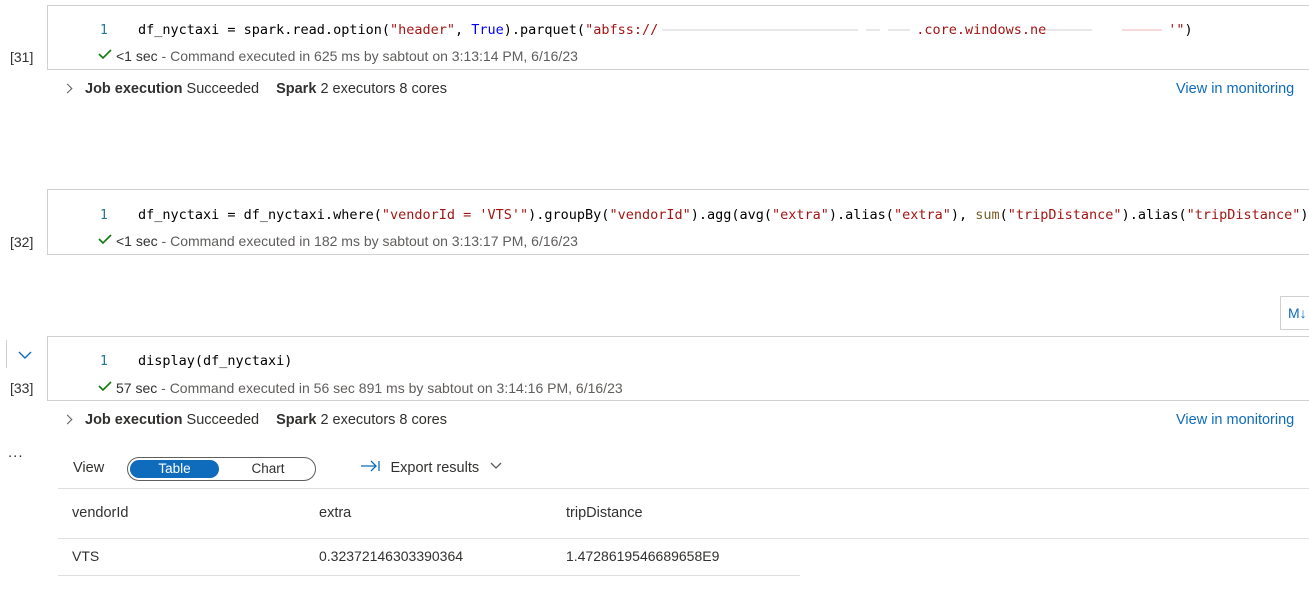 Image resolution: width=1309 pixels, height=596 pixels. I want to click on code-token: ,, so click(463, 30).